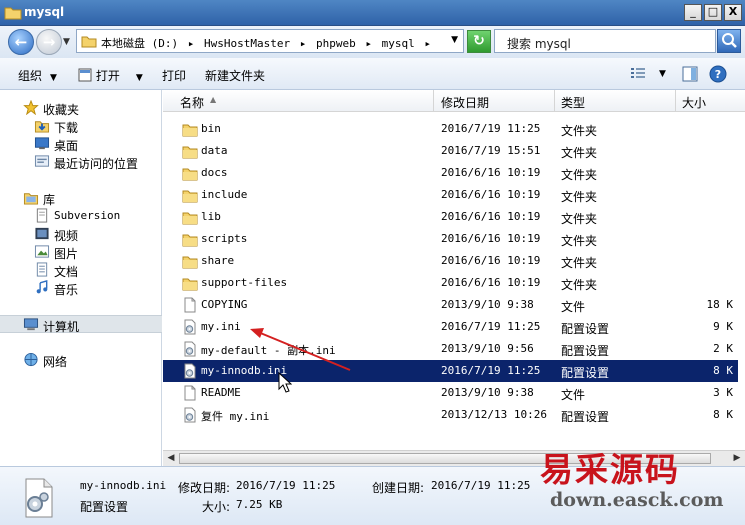 The image size is (745, 525). Describe the element at coordinates (450, 217) in the screenshot. I see `file-row: lib 2016/6/16 10:19 文件夹` at that location.